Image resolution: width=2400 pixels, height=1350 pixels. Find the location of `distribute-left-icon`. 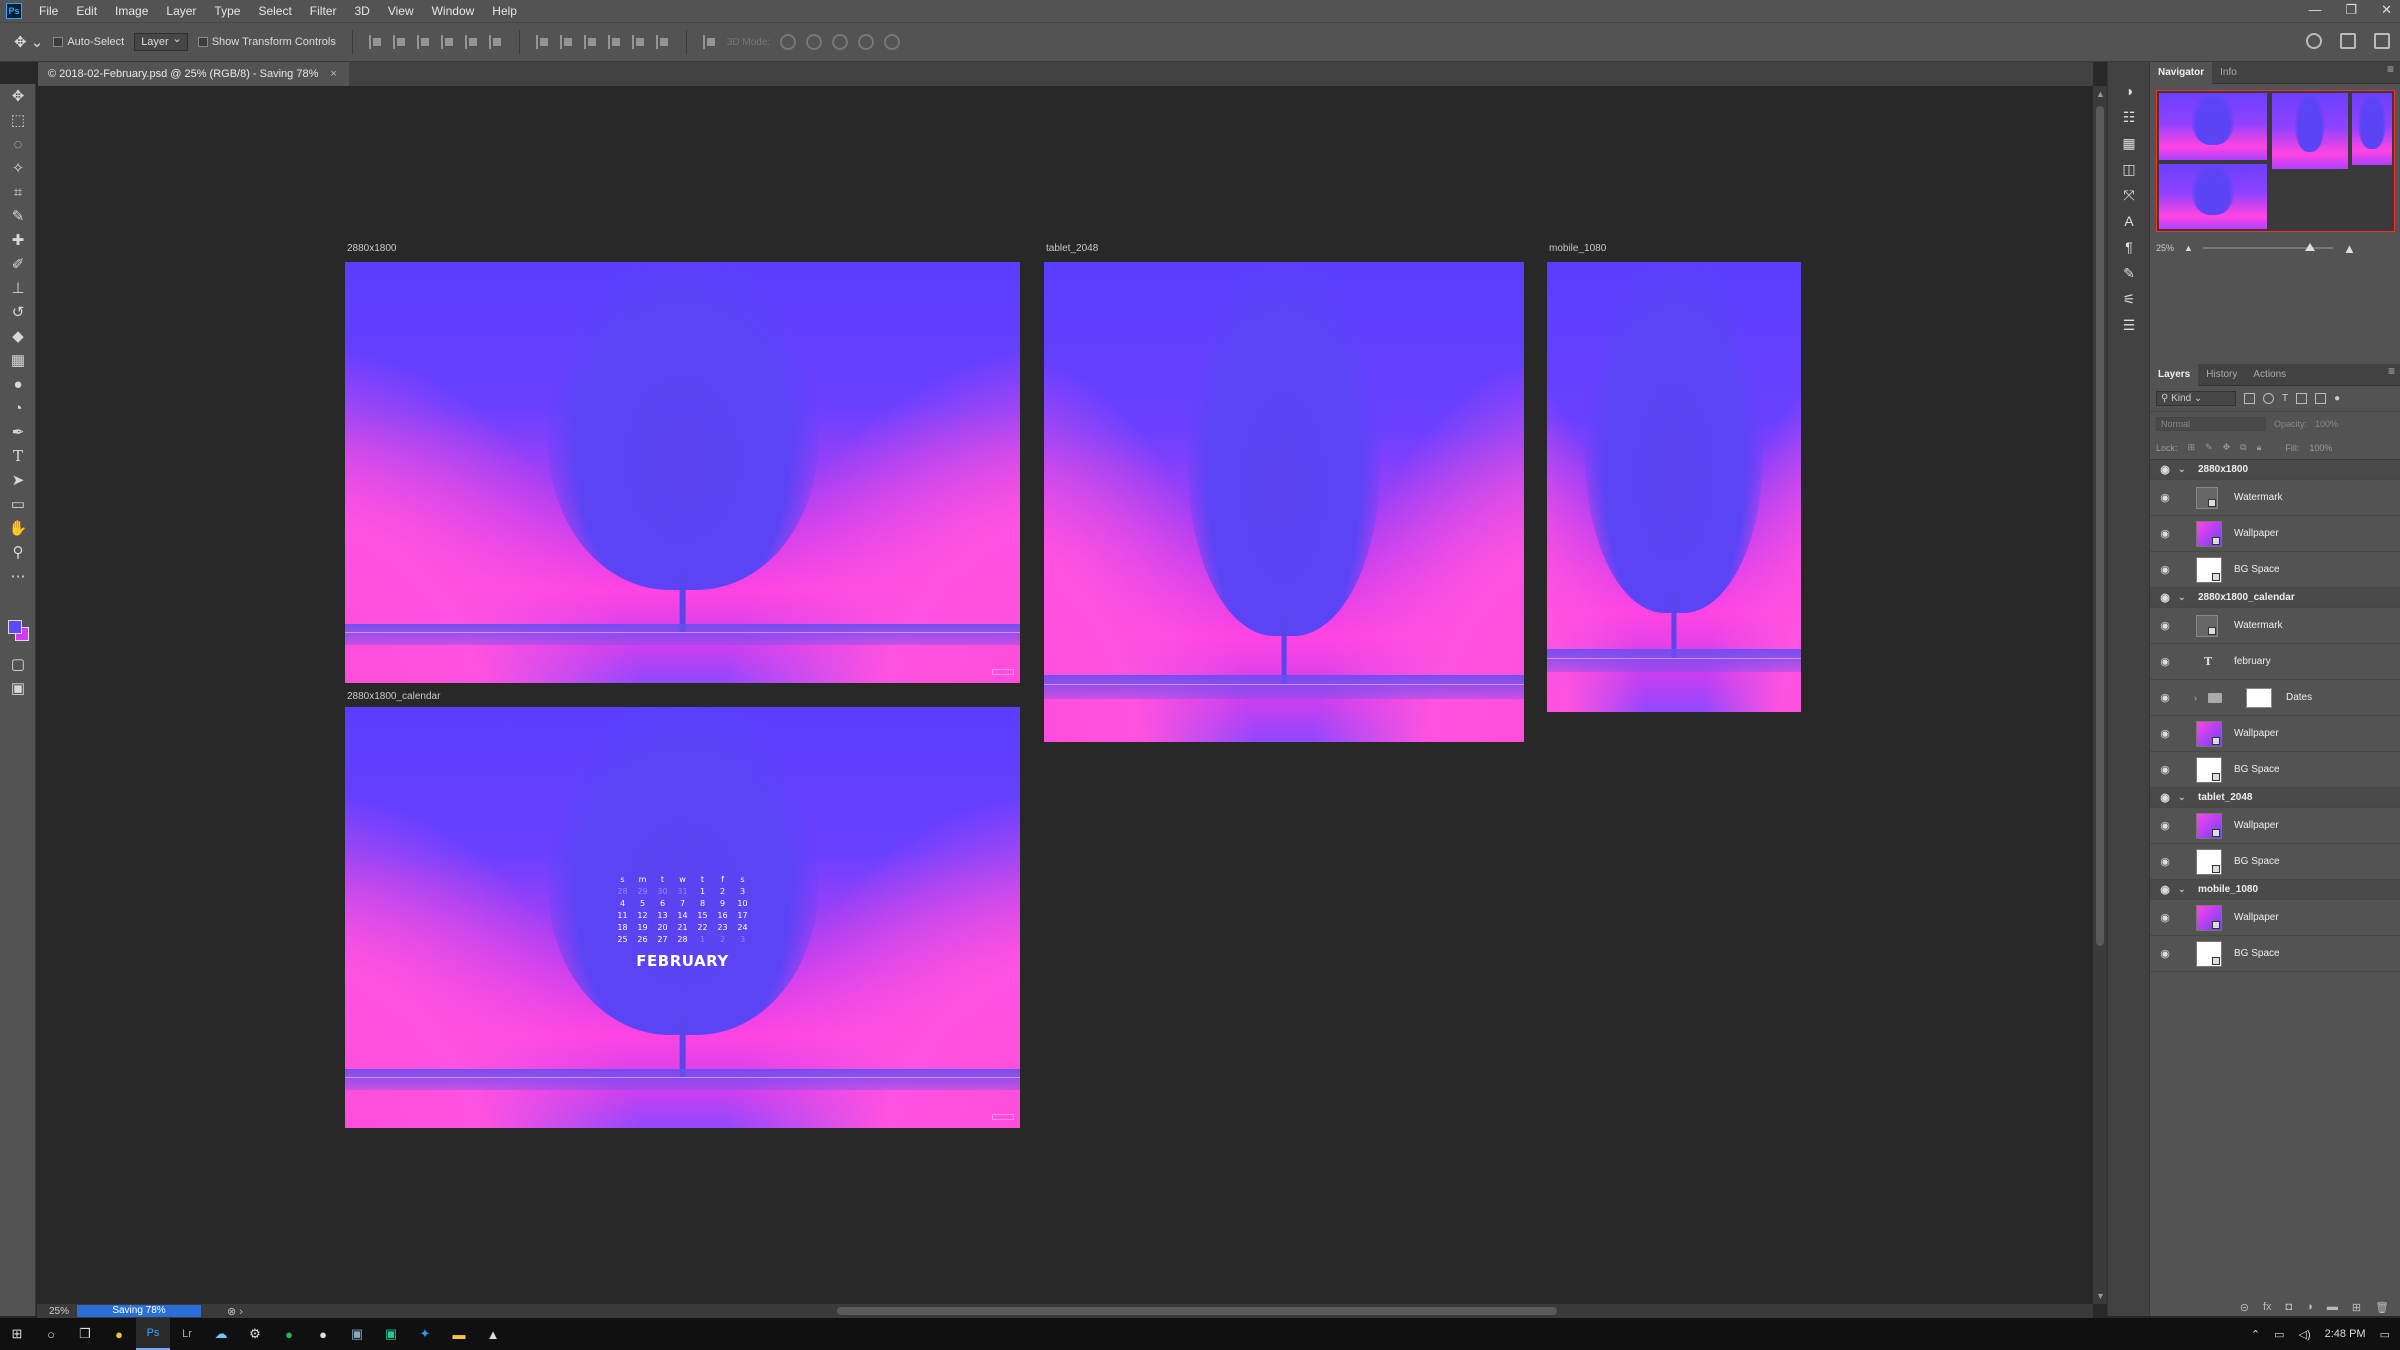

distribute-left-icon is located at coordinates (614, 42).